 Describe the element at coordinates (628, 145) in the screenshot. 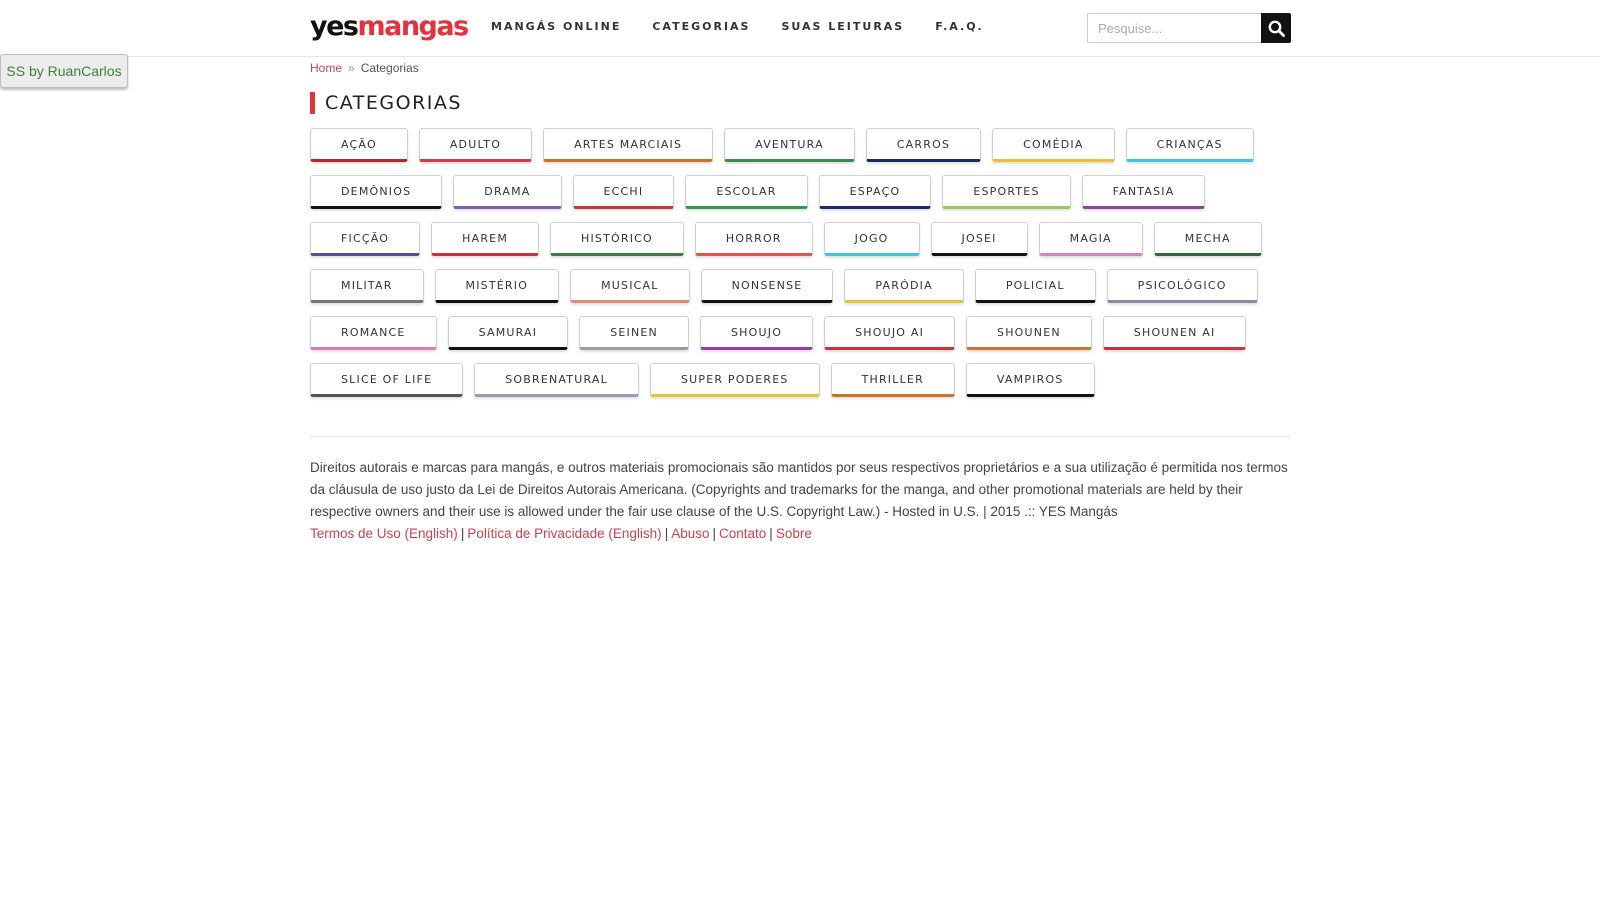

I see `category-button: ARTES MARCIAIS` at that location.